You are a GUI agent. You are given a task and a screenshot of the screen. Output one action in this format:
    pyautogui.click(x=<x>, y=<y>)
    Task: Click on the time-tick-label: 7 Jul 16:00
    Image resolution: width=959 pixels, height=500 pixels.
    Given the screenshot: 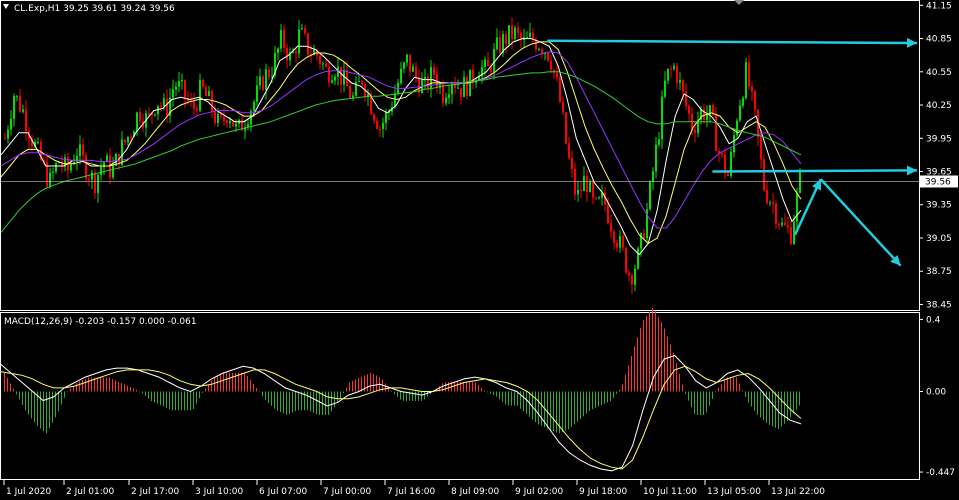 What is the action you would take?
    pyautogui.click(x=411, y=492)
    